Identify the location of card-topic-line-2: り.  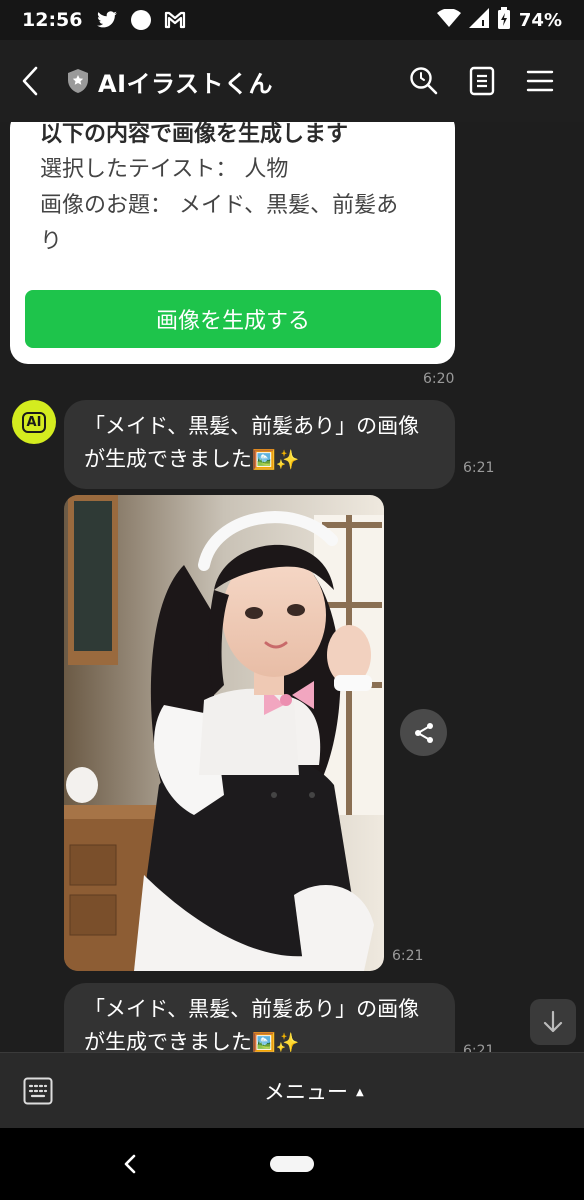
(51, 241).